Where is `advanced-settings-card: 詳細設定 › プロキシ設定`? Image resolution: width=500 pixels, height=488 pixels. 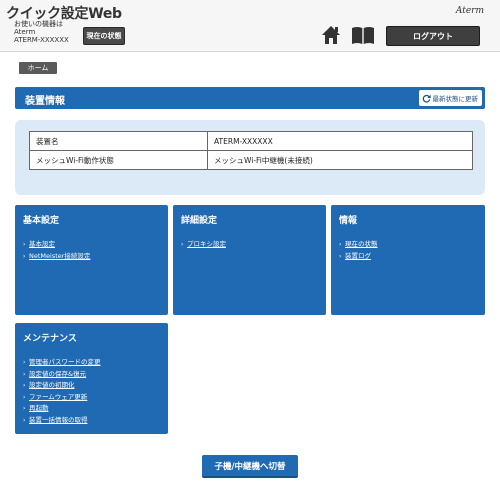
advanced-settings-card: 詳細設定 › プロキシ設定 is located at coordinates (249, 260).